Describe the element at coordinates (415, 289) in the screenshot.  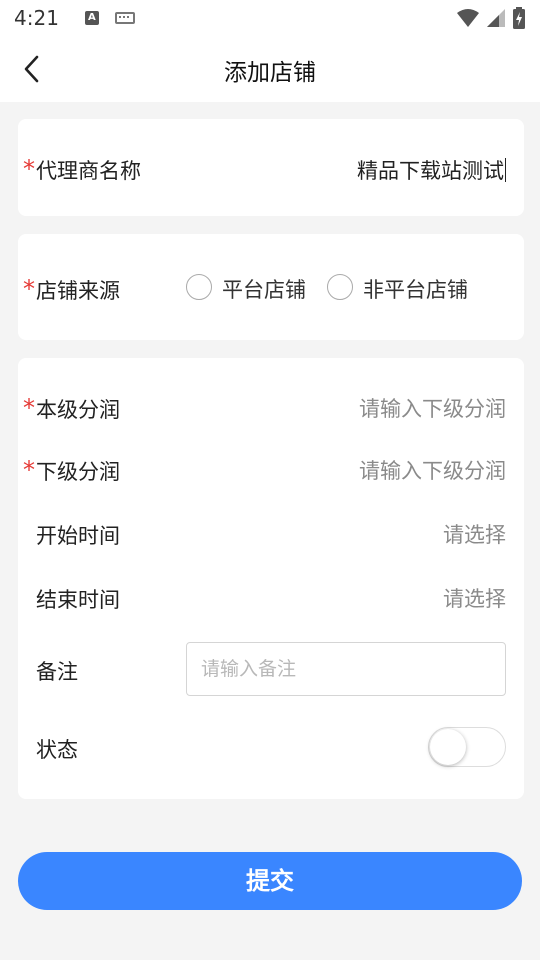
I see `radio-non-platform-shop-label: 非平台店铺` at that location.